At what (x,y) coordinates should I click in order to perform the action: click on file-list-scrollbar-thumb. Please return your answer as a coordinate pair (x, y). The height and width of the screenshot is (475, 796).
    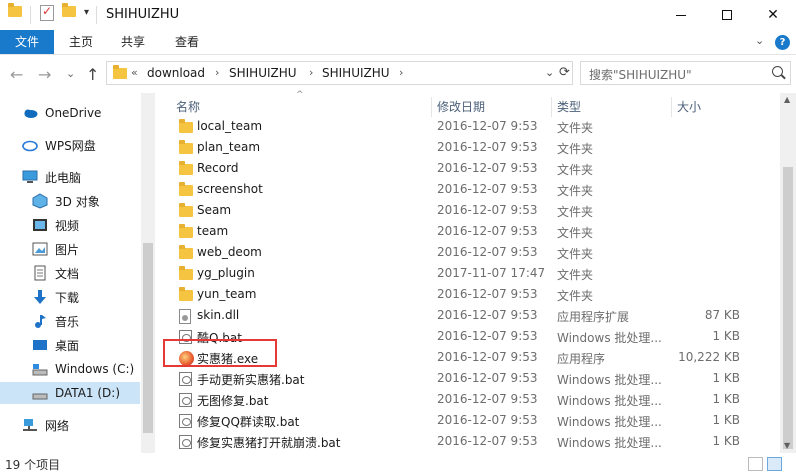
    Looking at the image, I should click on (788, 308).